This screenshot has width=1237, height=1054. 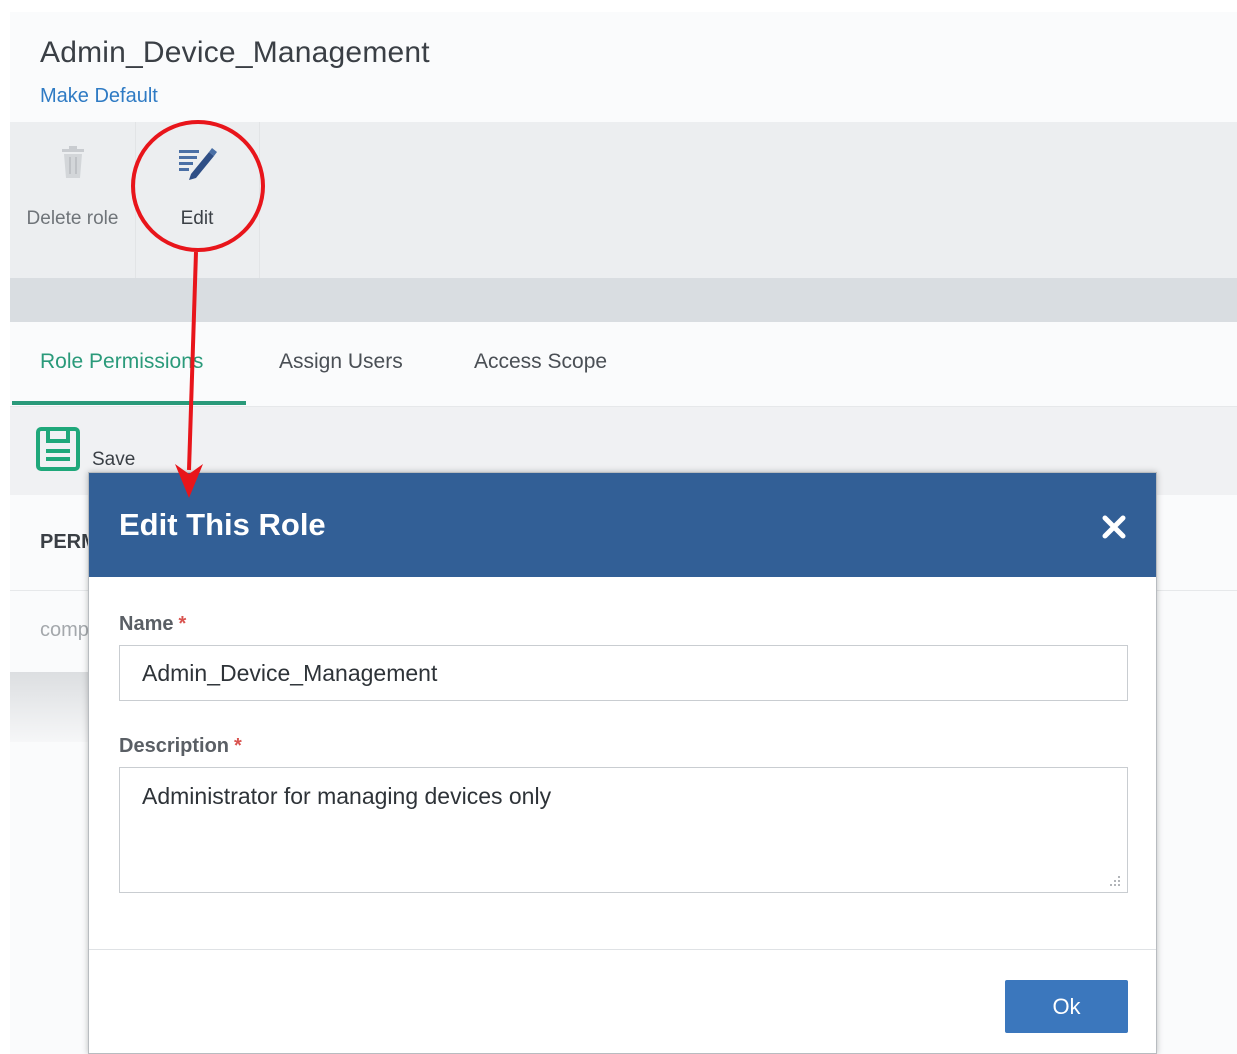 I want to click on permission-row-text: comp, so click(x=64, y=630).